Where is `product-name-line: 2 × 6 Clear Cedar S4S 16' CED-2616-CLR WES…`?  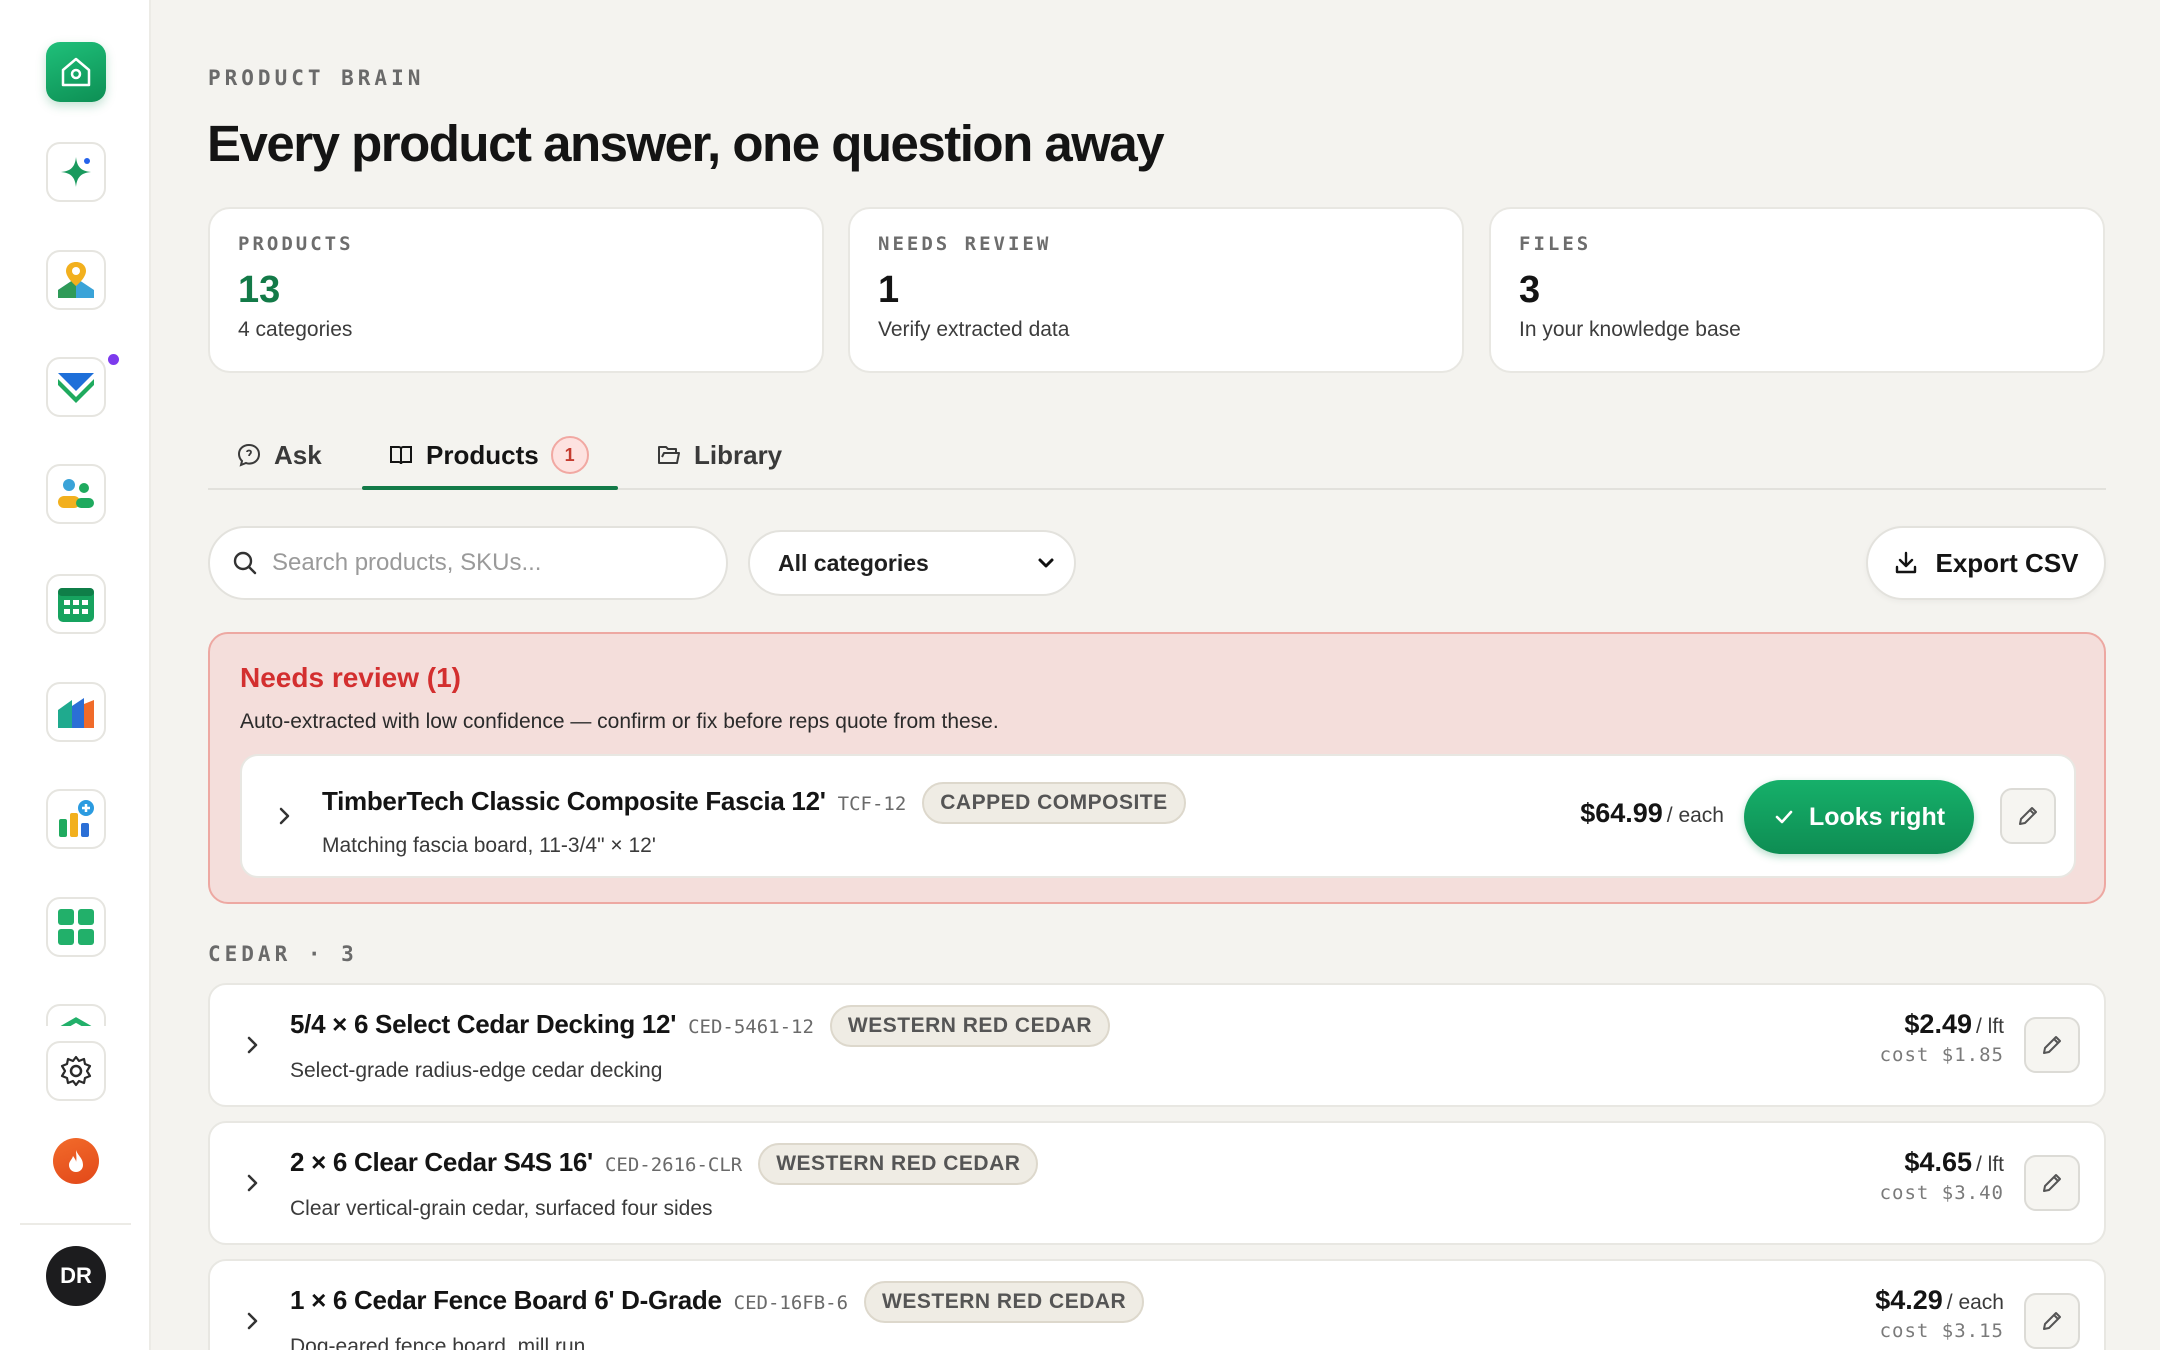
product-name-line: 2 × 6 Clear Cedar S4S 16' CED-2616-CLR WES… is located at coordinates (664, 1164).